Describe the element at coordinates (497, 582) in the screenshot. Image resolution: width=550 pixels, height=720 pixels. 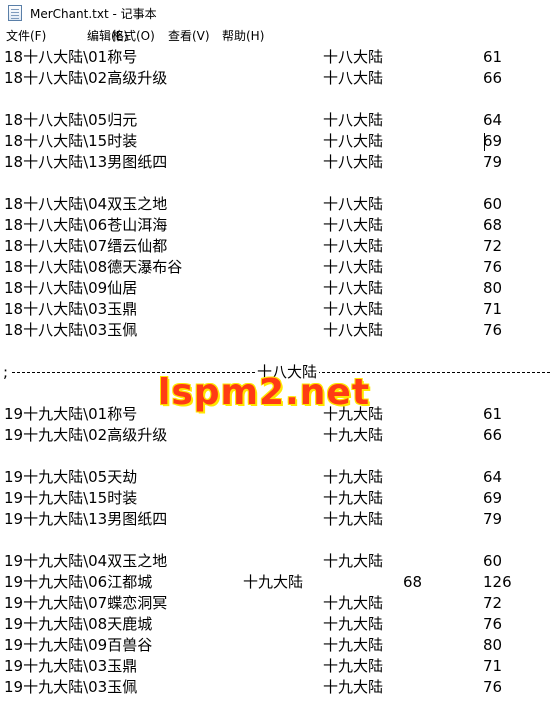
I see `entry-extra: 126` at that location.